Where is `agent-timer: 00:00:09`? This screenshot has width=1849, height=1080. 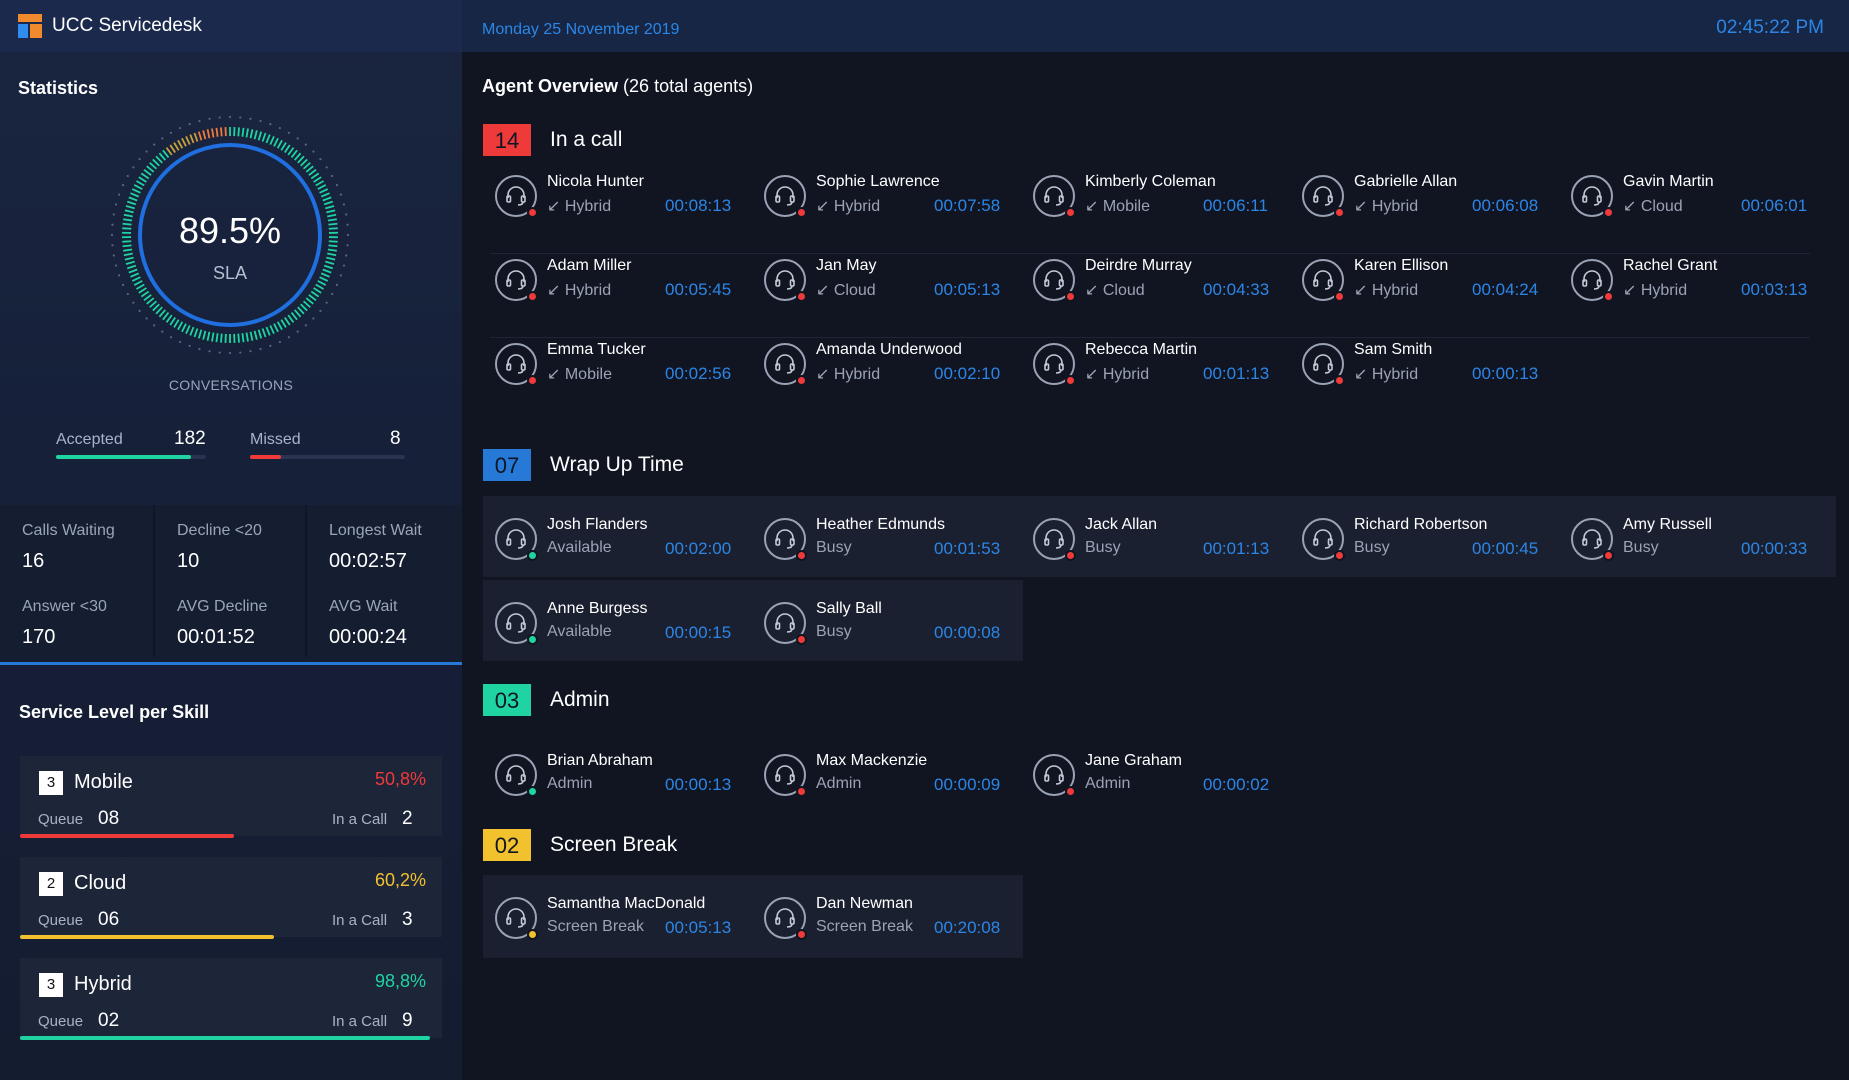 agent-timer: 00:00:09 is located at coordinates (967, 784).